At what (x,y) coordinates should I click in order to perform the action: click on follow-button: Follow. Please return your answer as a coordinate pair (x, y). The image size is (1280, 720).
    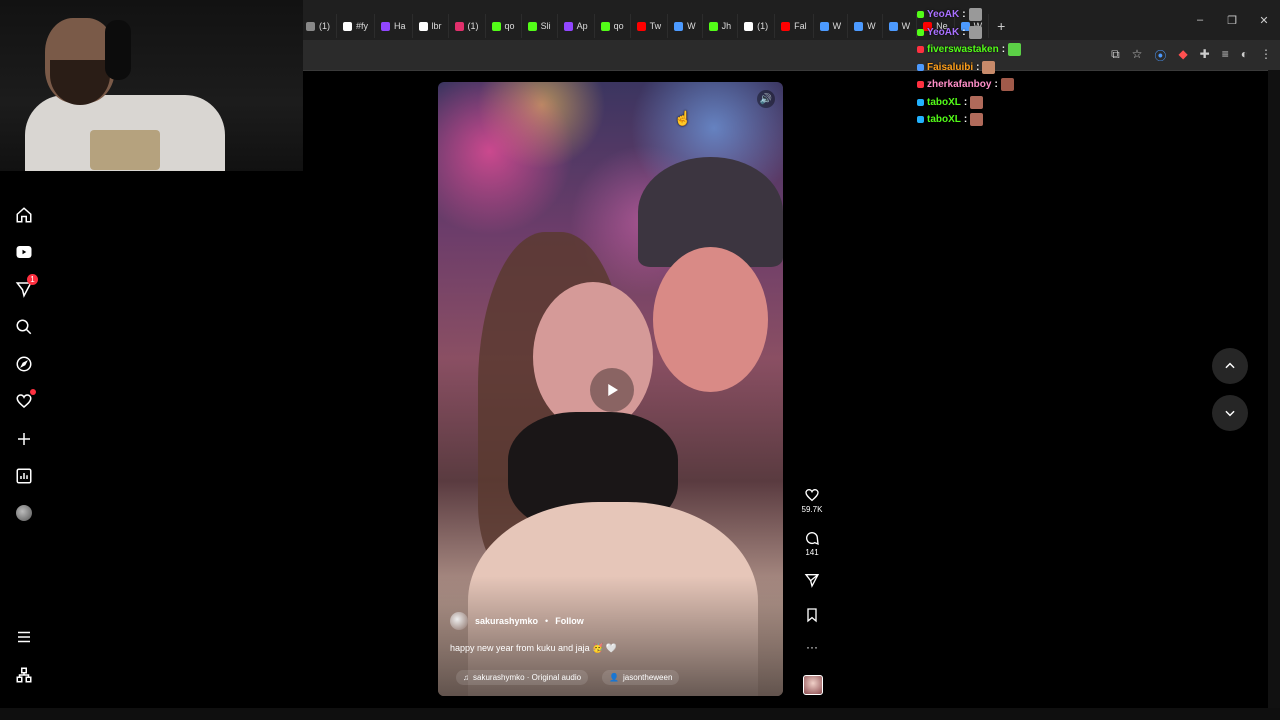
    Looking at the image, I should click on (569, 621).